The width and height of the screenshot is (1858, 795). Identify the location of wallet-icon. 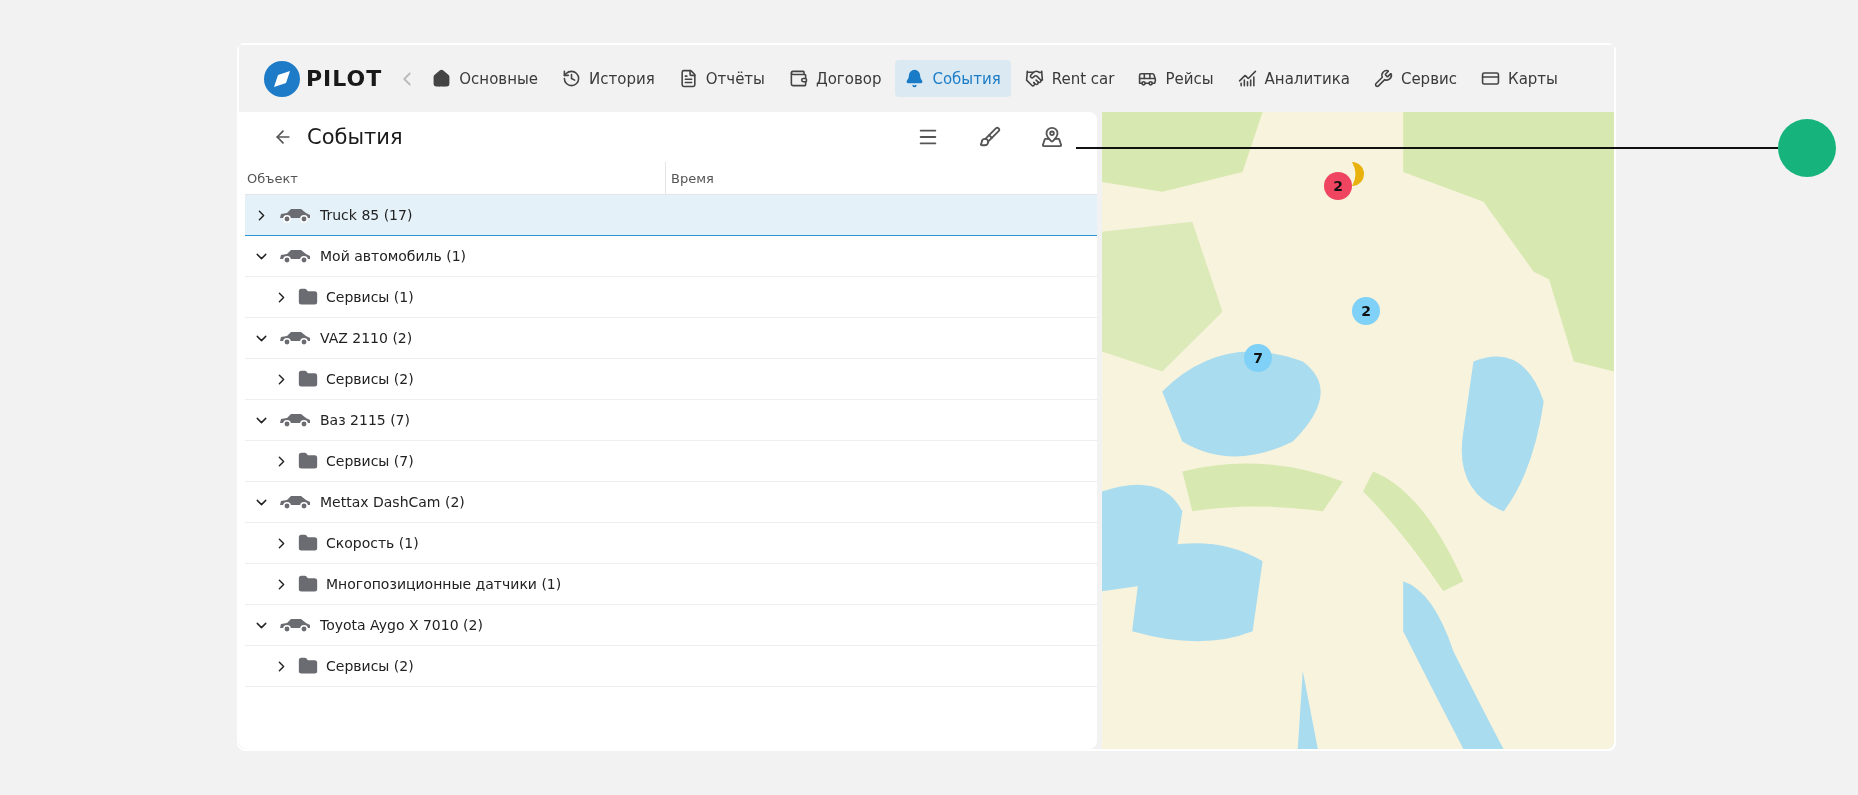
(798, 78).